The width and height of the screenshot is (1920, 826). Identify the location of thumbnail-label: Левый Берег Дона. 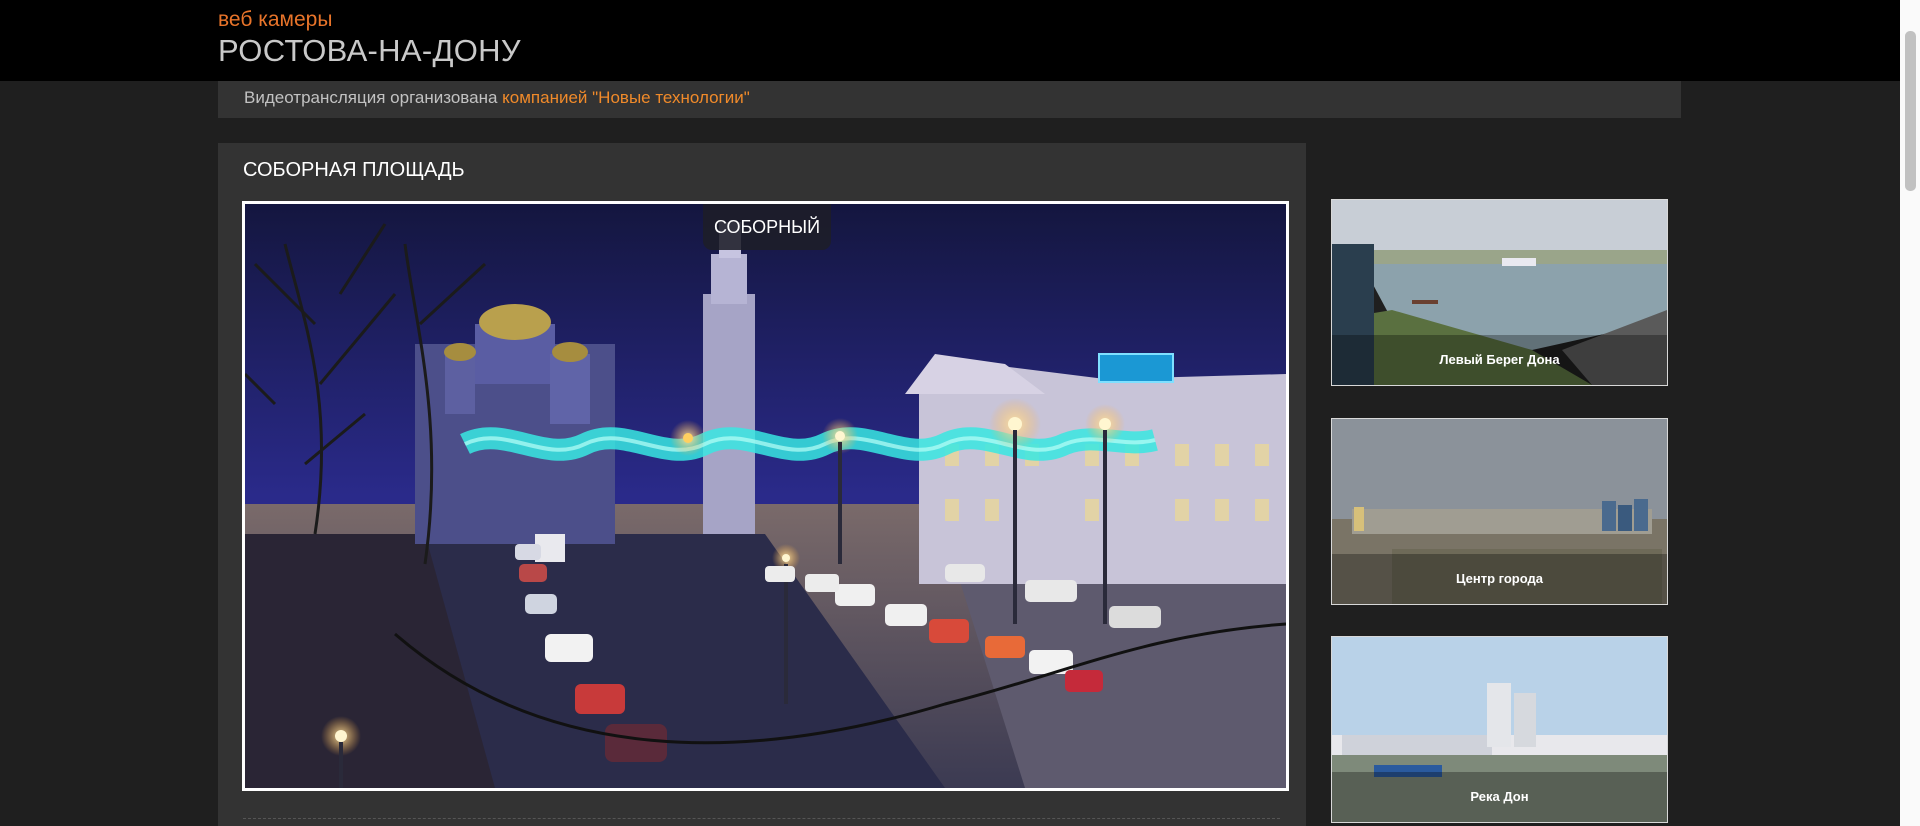
(1499, 360).